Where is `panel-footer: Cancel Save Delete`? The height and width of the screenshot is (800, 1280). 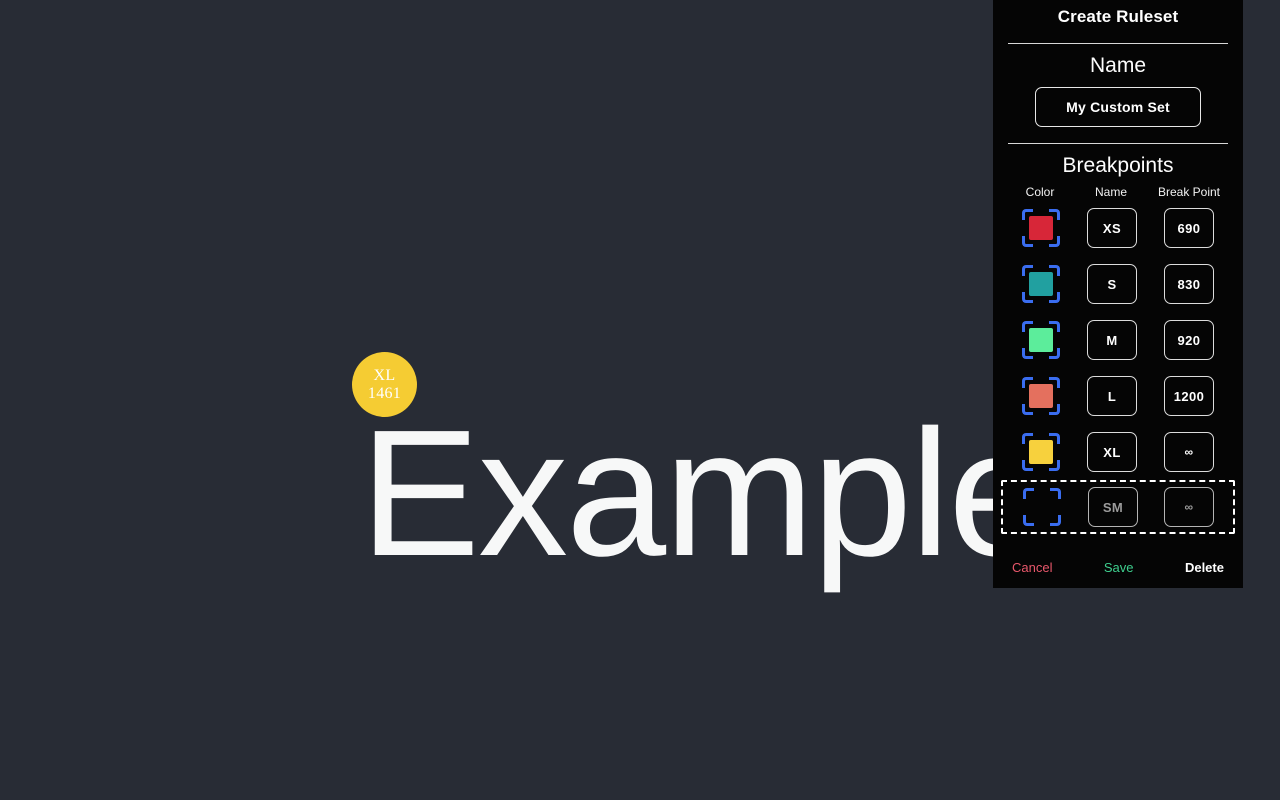
panel-footer: Cancel Save Delete is located at coordinates (1118, 574).